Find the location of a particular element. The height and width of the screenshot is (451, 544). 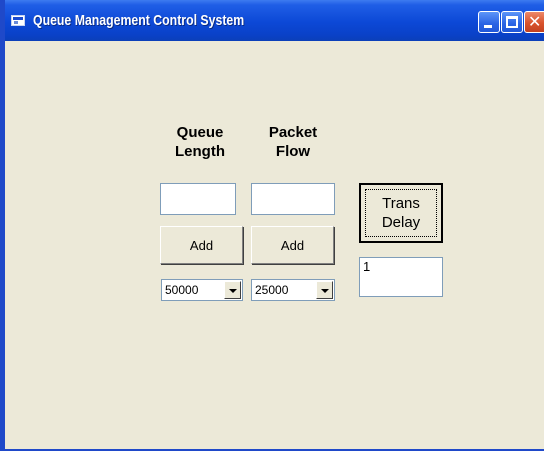

packet-flow-input is located at coordinates (293, 199).